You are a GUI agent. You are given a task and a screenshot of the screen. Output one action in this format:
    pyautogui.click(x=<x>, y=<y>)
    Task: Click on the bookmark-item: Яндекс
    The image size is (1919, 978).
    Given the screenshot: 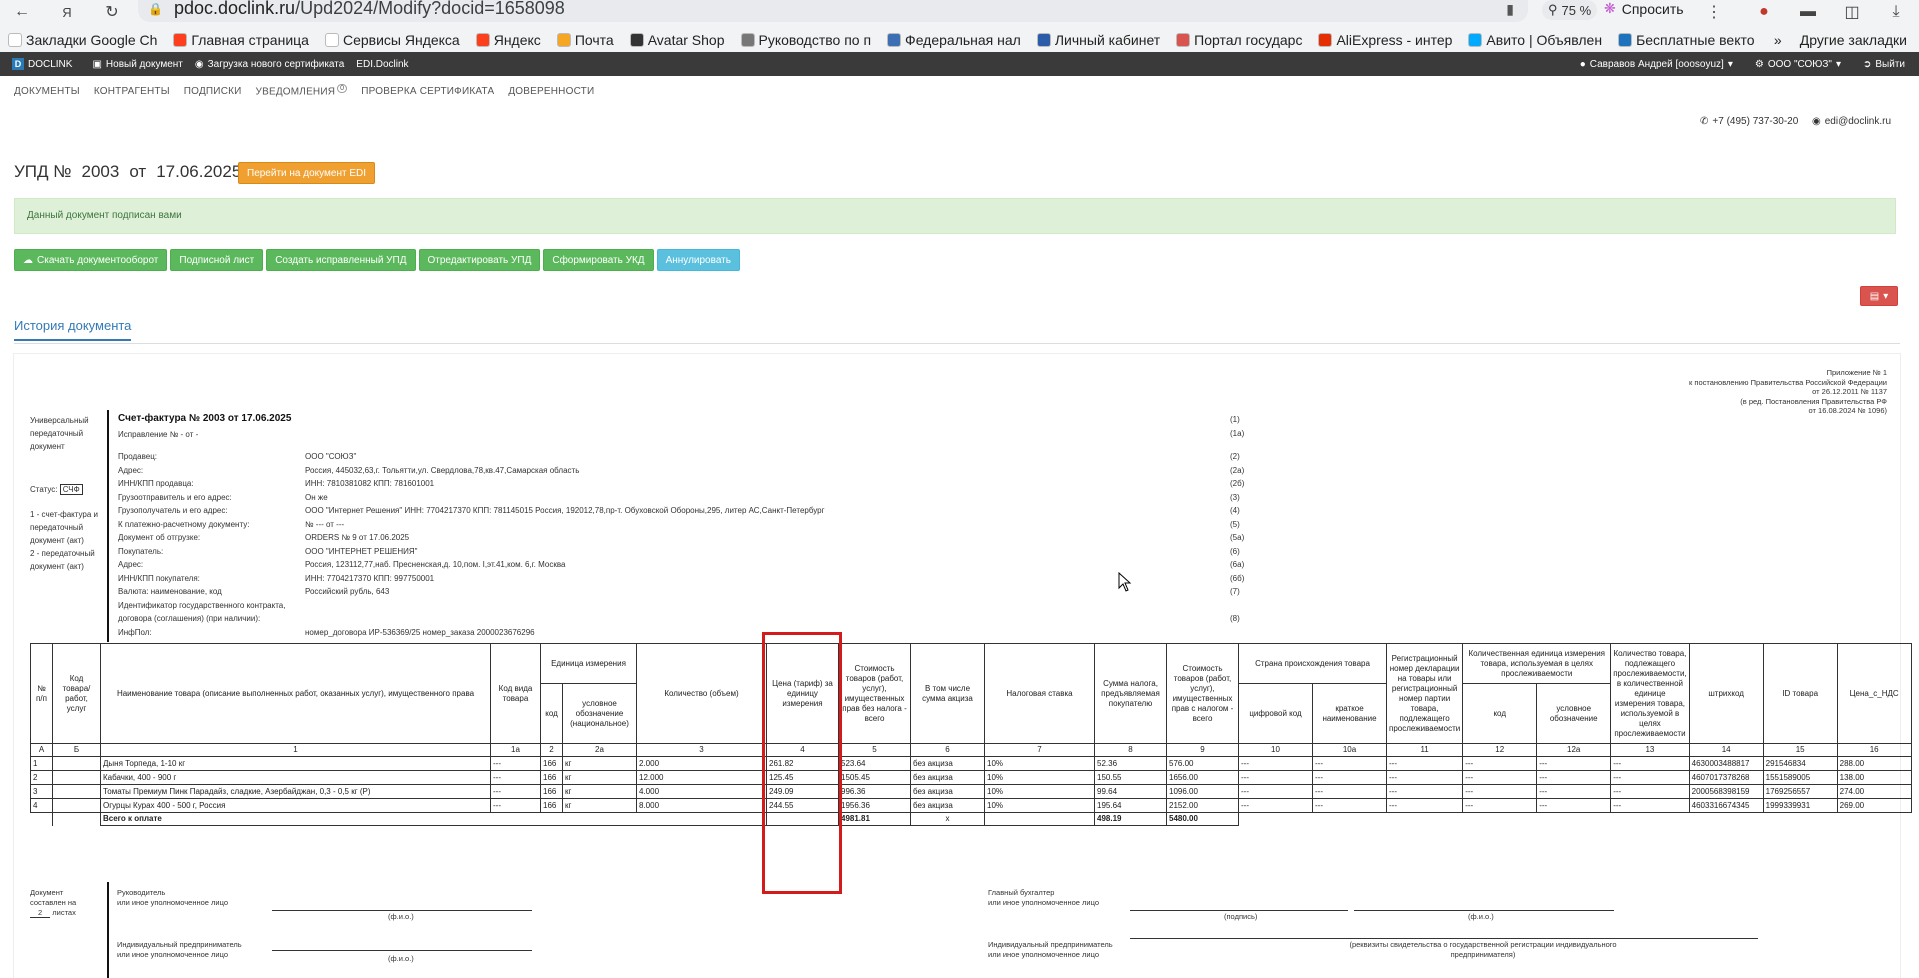 What is the action you would take?
    pyautogui.click(x=508, y=40)
    